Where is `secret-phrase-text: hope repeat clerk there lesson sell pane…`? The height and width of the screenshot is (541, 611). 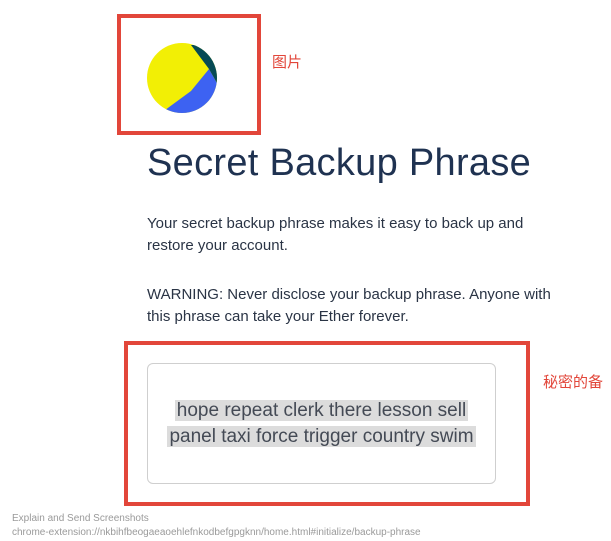
secret-phrase-text: hope repeat clerk there lesson sell pane… is located at coordinates (321, 424).